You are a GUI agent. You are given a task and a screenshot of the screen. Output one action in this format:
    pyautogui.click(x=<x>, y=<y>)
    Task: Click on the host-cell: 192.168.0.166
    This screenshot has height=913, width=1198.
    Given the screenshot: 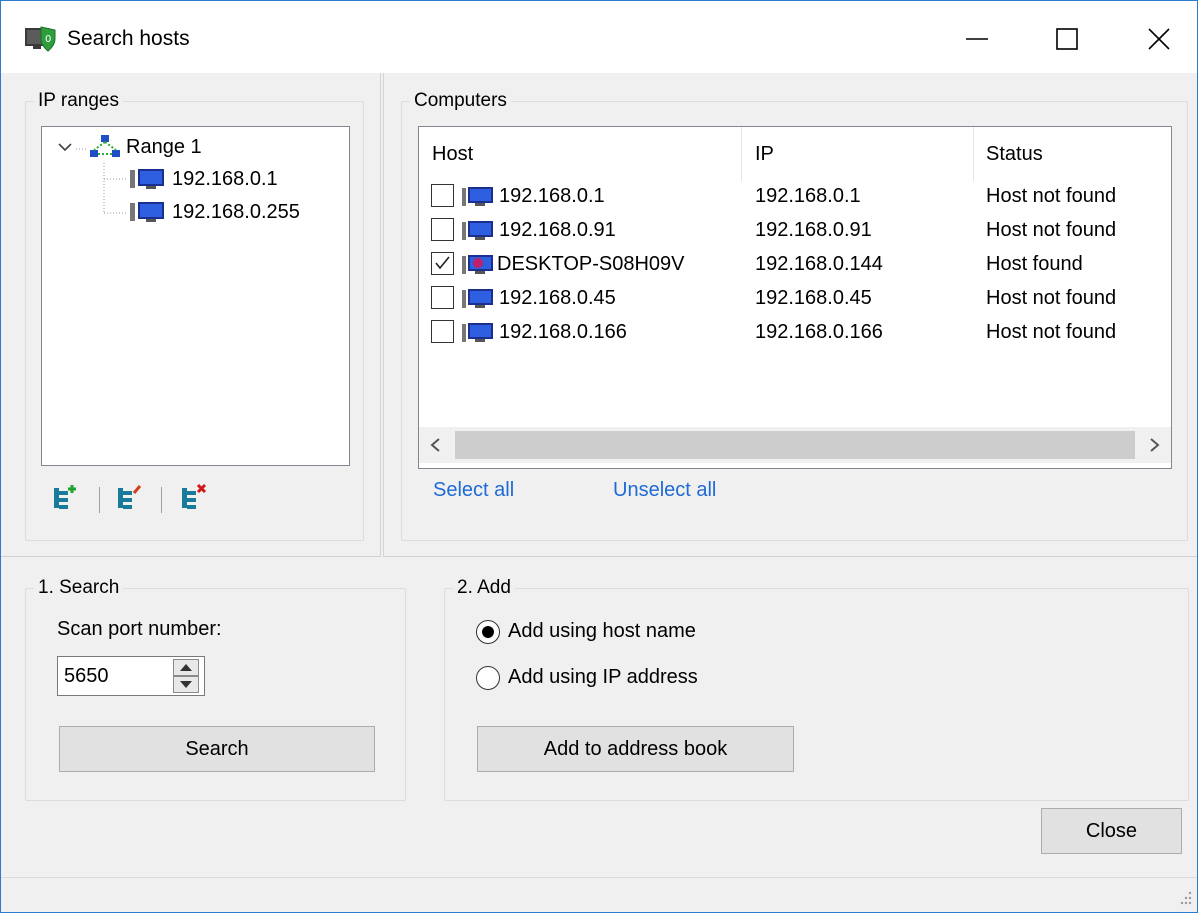 What is the action you would take?
    pyautogui.click(x=563, y=332)
    